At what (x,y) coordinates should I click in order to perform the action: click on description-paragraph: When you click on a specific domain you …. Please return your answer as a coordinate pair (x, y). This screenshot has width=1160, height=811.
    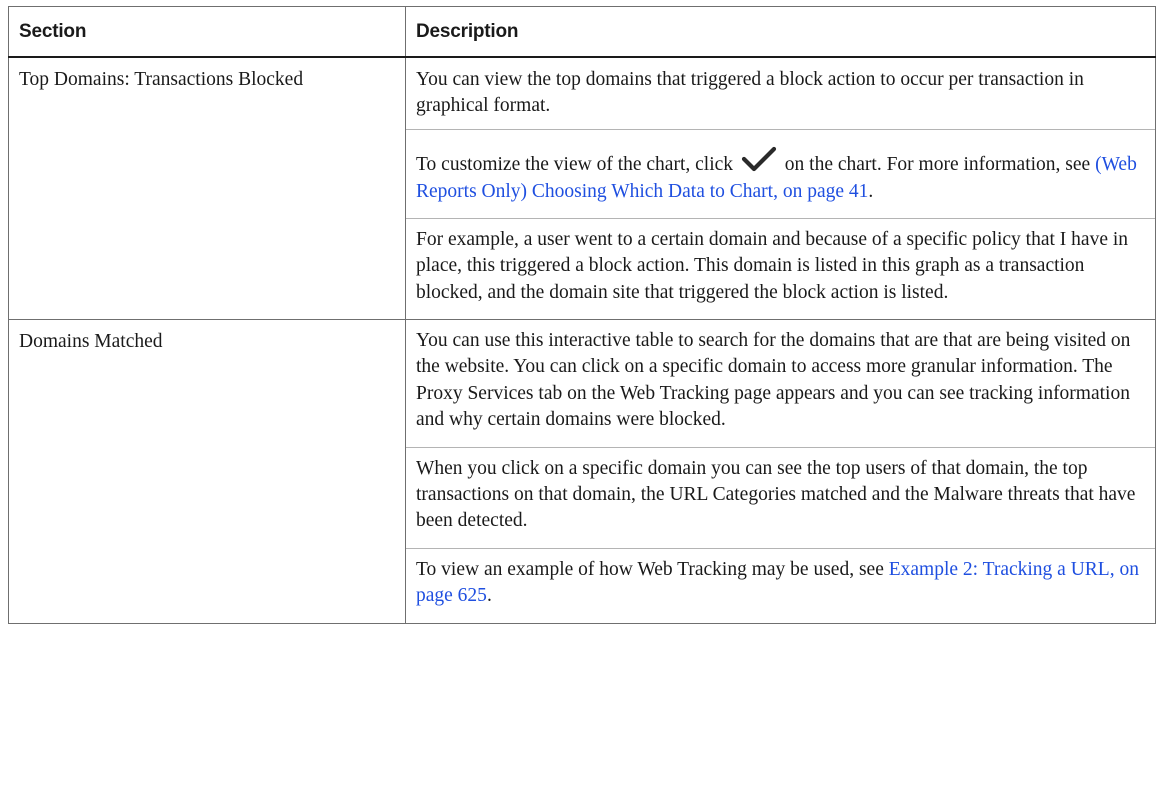
    Looking at the image, I should click on (780, 497).